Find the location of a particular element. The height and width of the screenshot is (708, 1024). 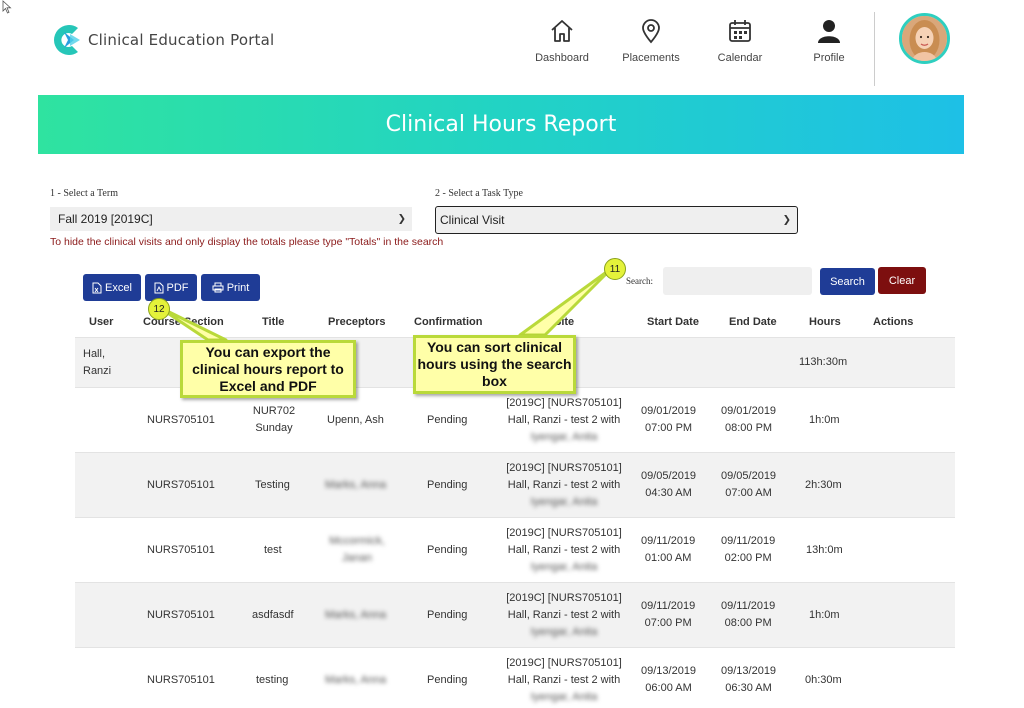

export-pdf-label: PDF is located at coordinates (177, 287).